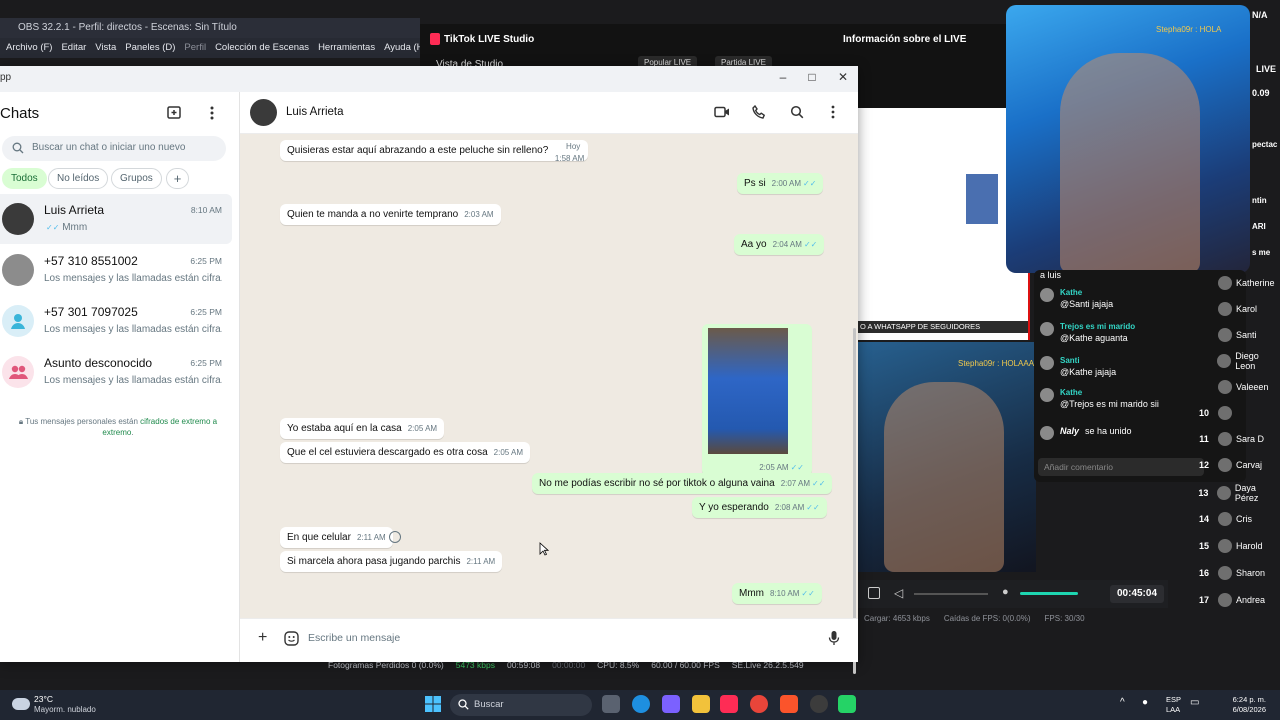 Image resolution: width=1280 pixels, height=720 pixels. I want to click on preview-banner: O A WHATSAPP DE SEGUIDORES, so click(943, 327).